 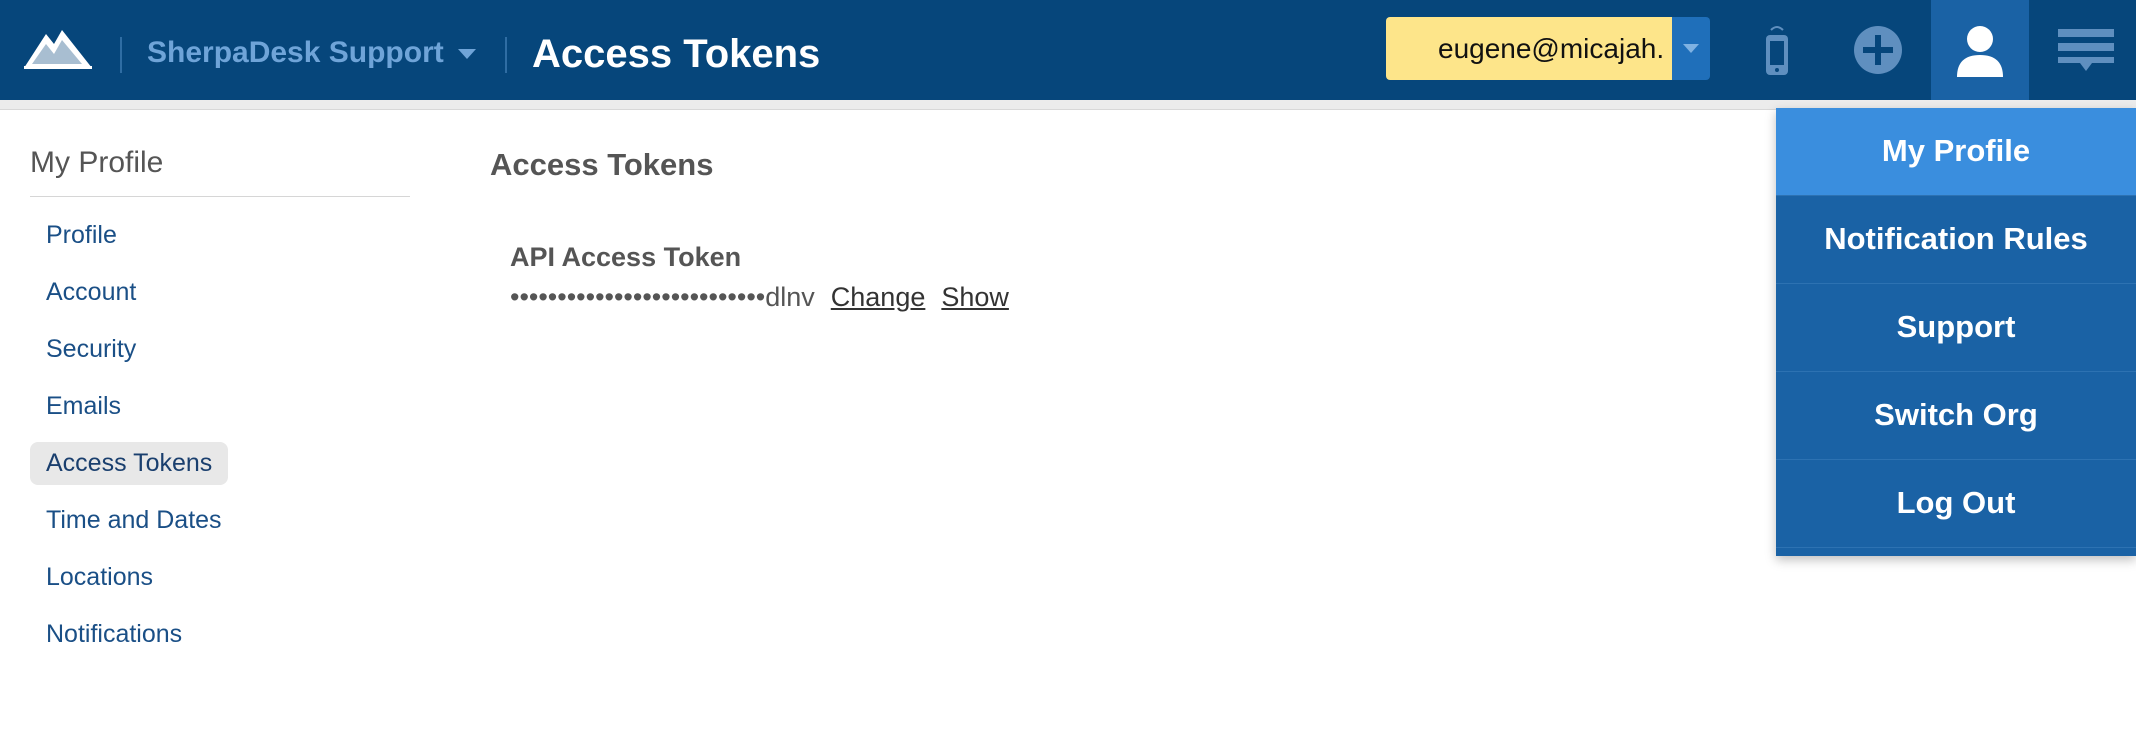 I want to click on main-menu-button, so click(x=2086, y=50).